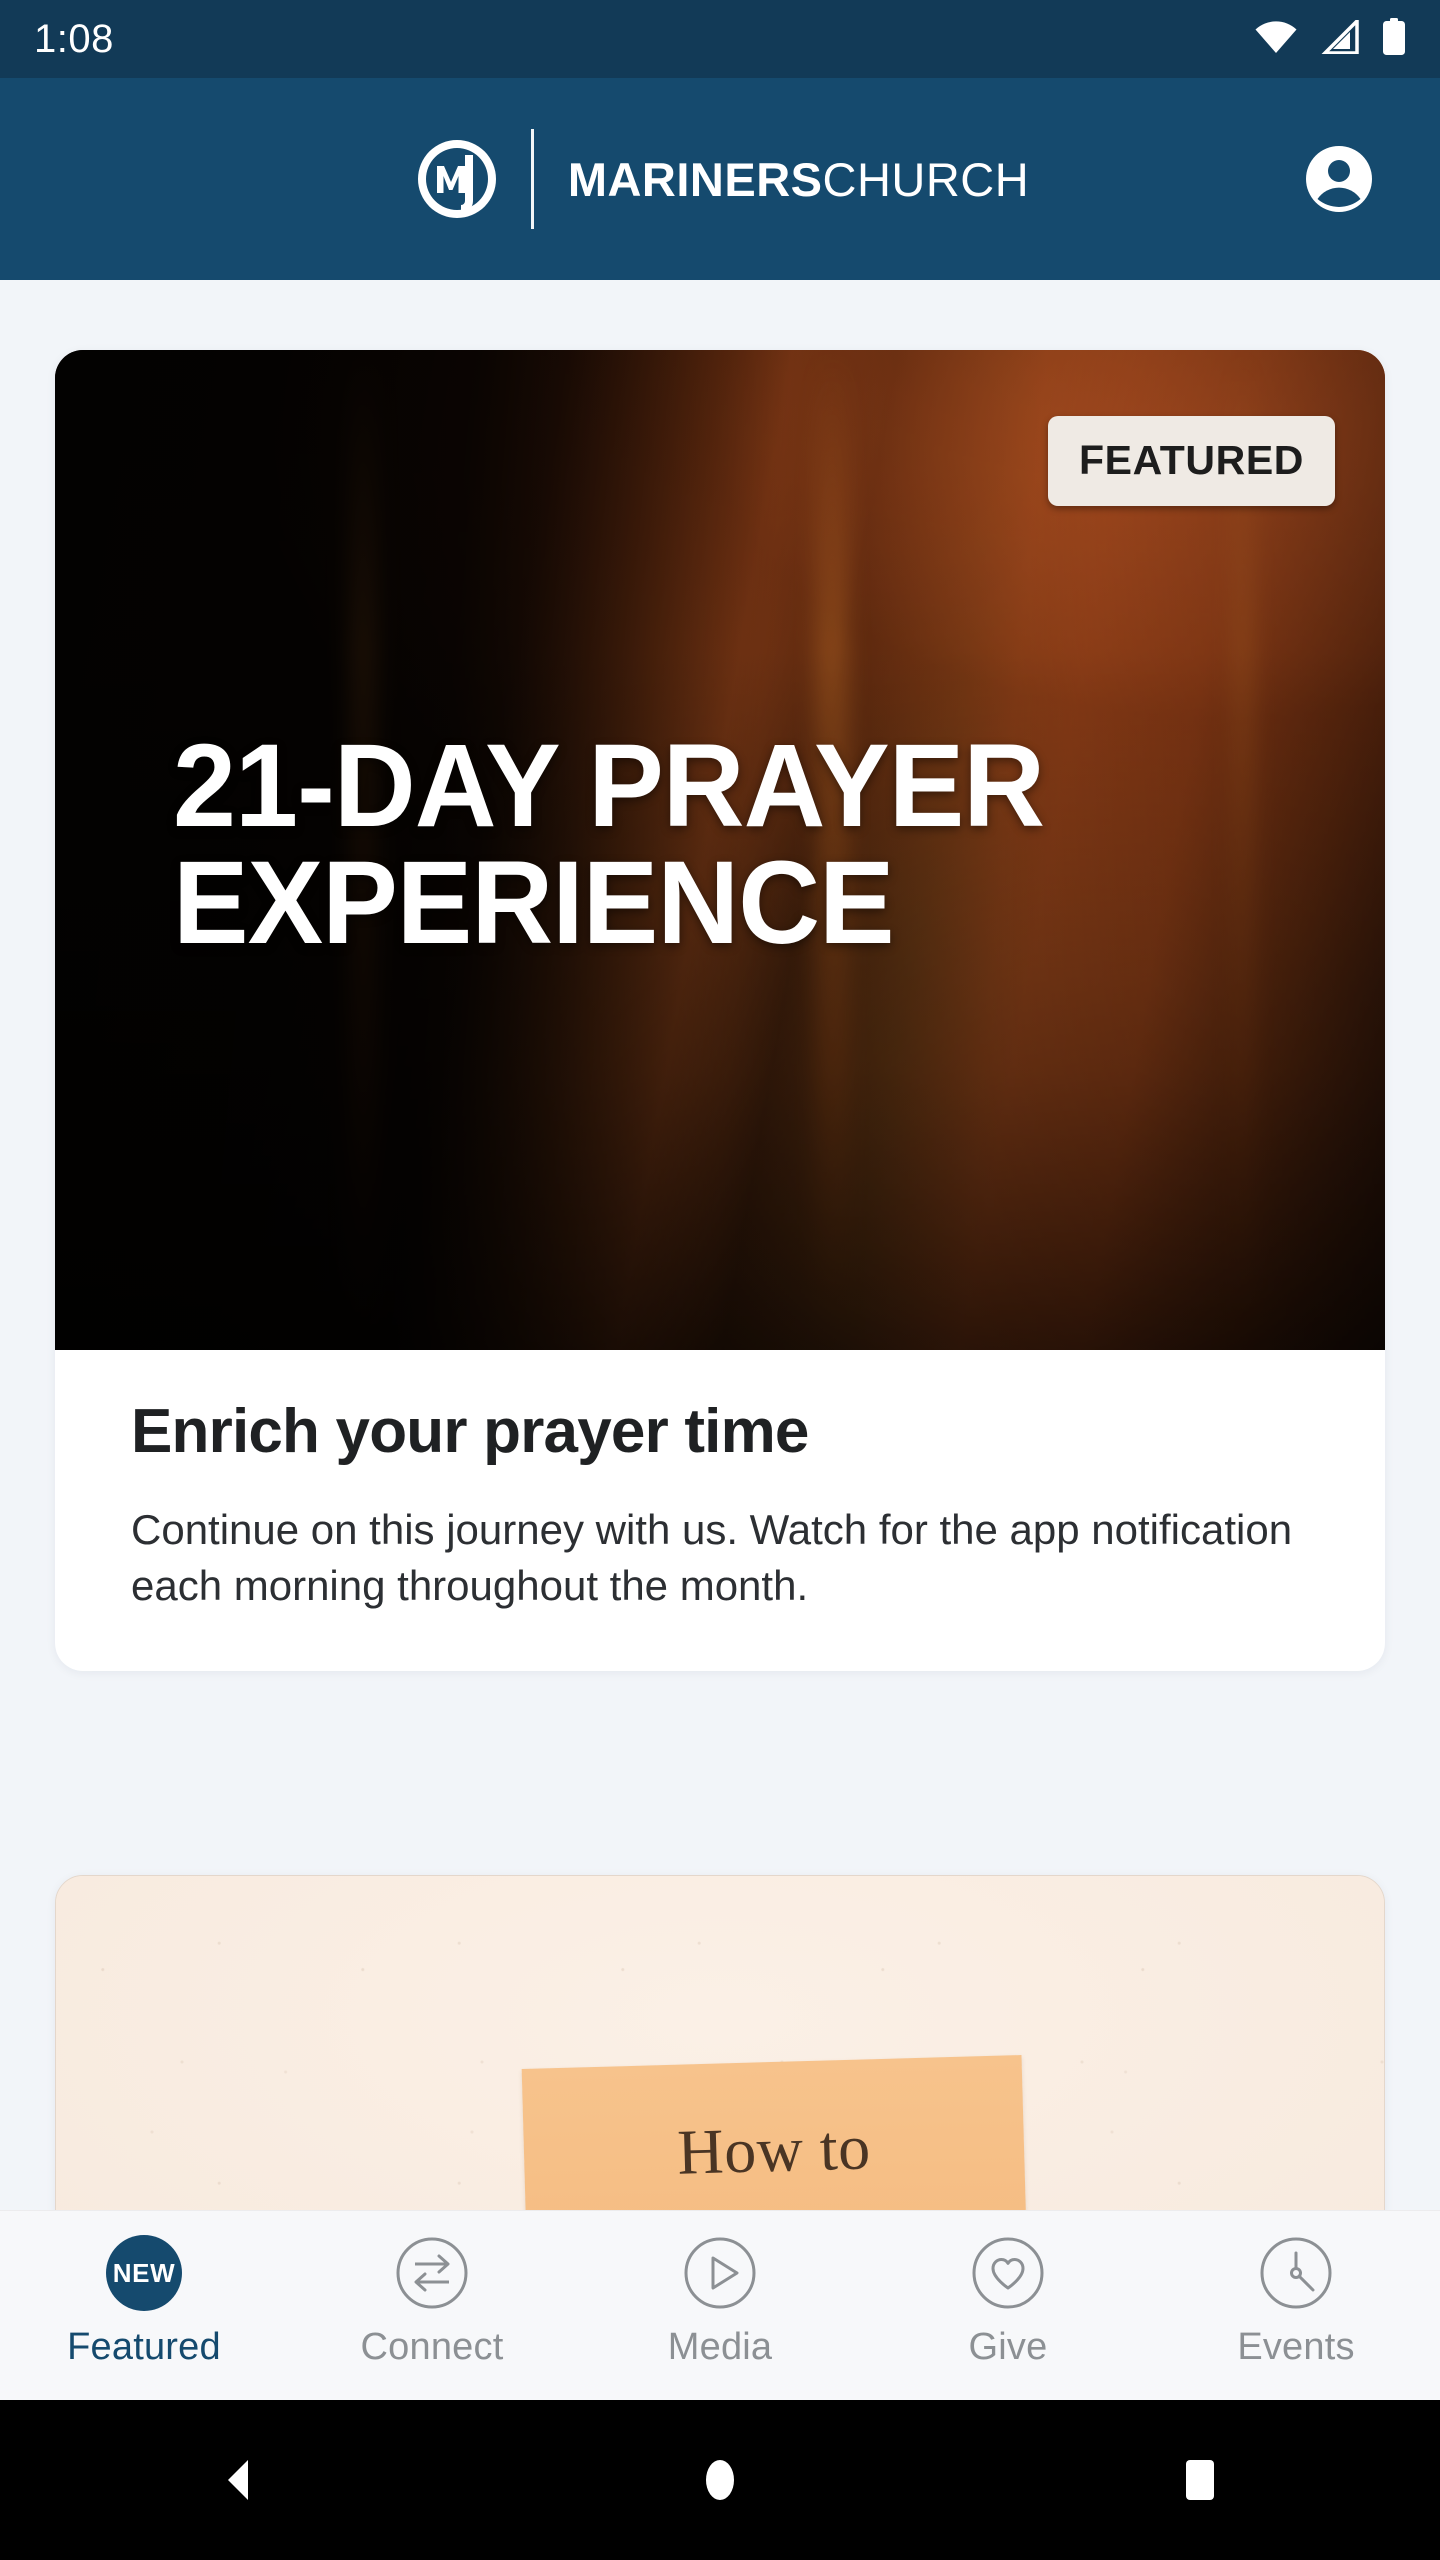 The width and height of the screenshot is (1440, 2560). Describe the element at coordinates (1339, 179) in the screenshot. I see `account-avatar-icon` at that location.